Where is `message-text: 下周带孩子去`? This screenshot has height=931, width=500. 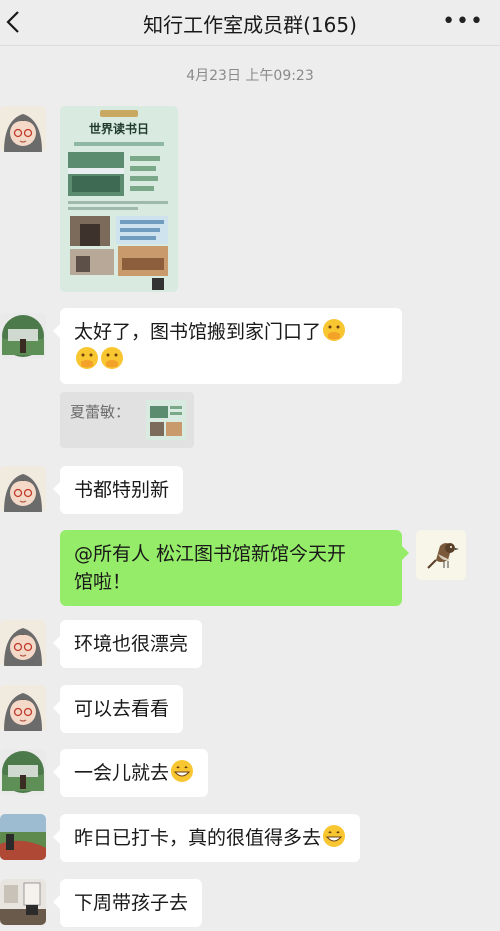
message-text: 下周带孩子去 is located at coordinates (131, 903).